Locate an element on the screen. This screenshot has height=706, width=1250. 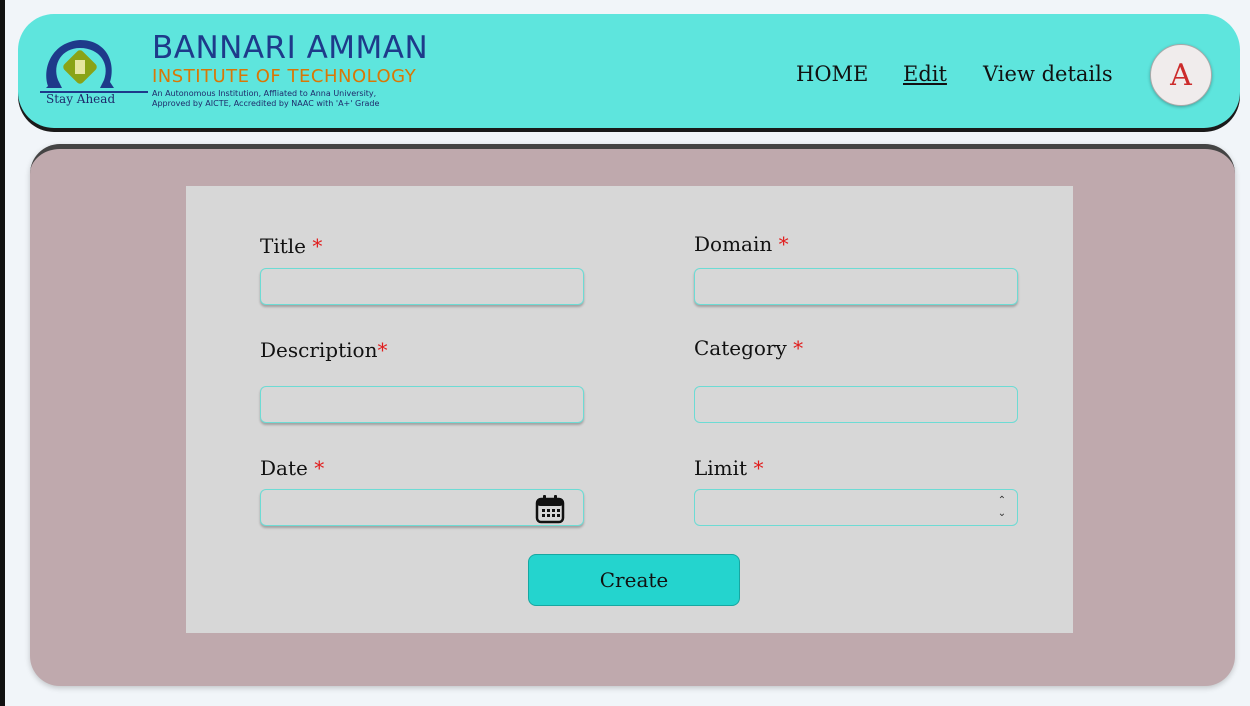
title-label: Title * is located at coordinates (291, 246).